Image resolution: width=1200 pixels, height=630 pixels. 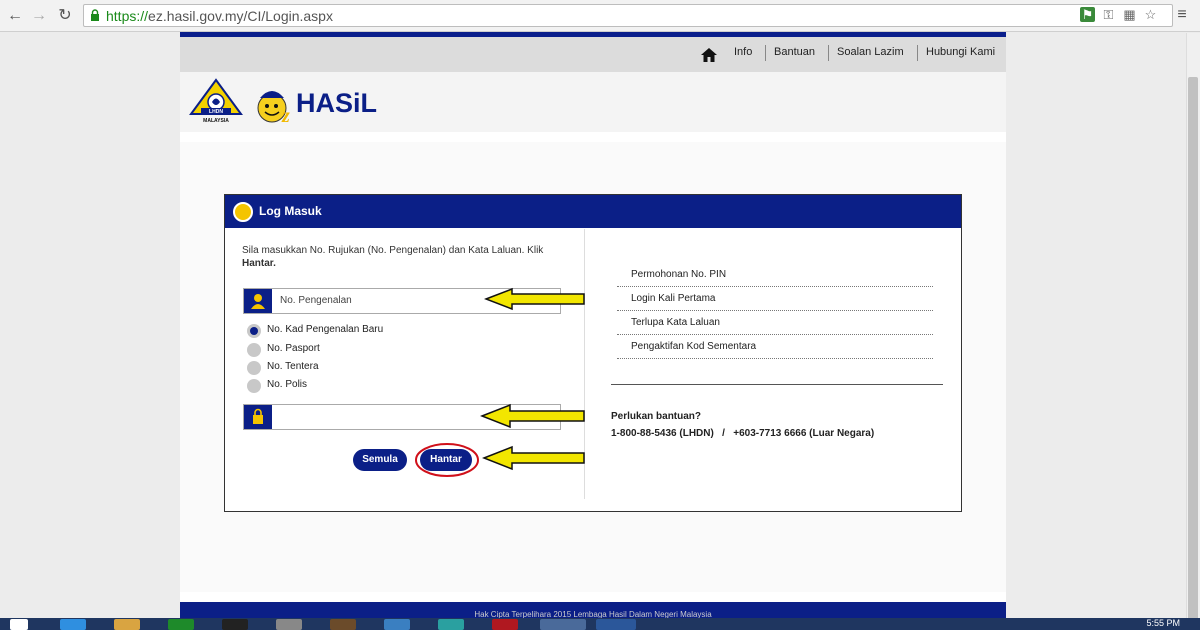 I want to click on translate-icon: ▦, so click(x=1129, y=14).